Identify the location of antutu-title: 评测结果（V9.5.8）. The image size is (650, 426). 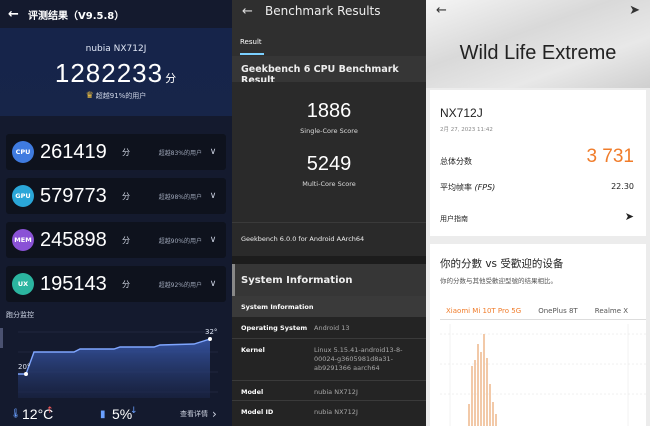
(76, 16).